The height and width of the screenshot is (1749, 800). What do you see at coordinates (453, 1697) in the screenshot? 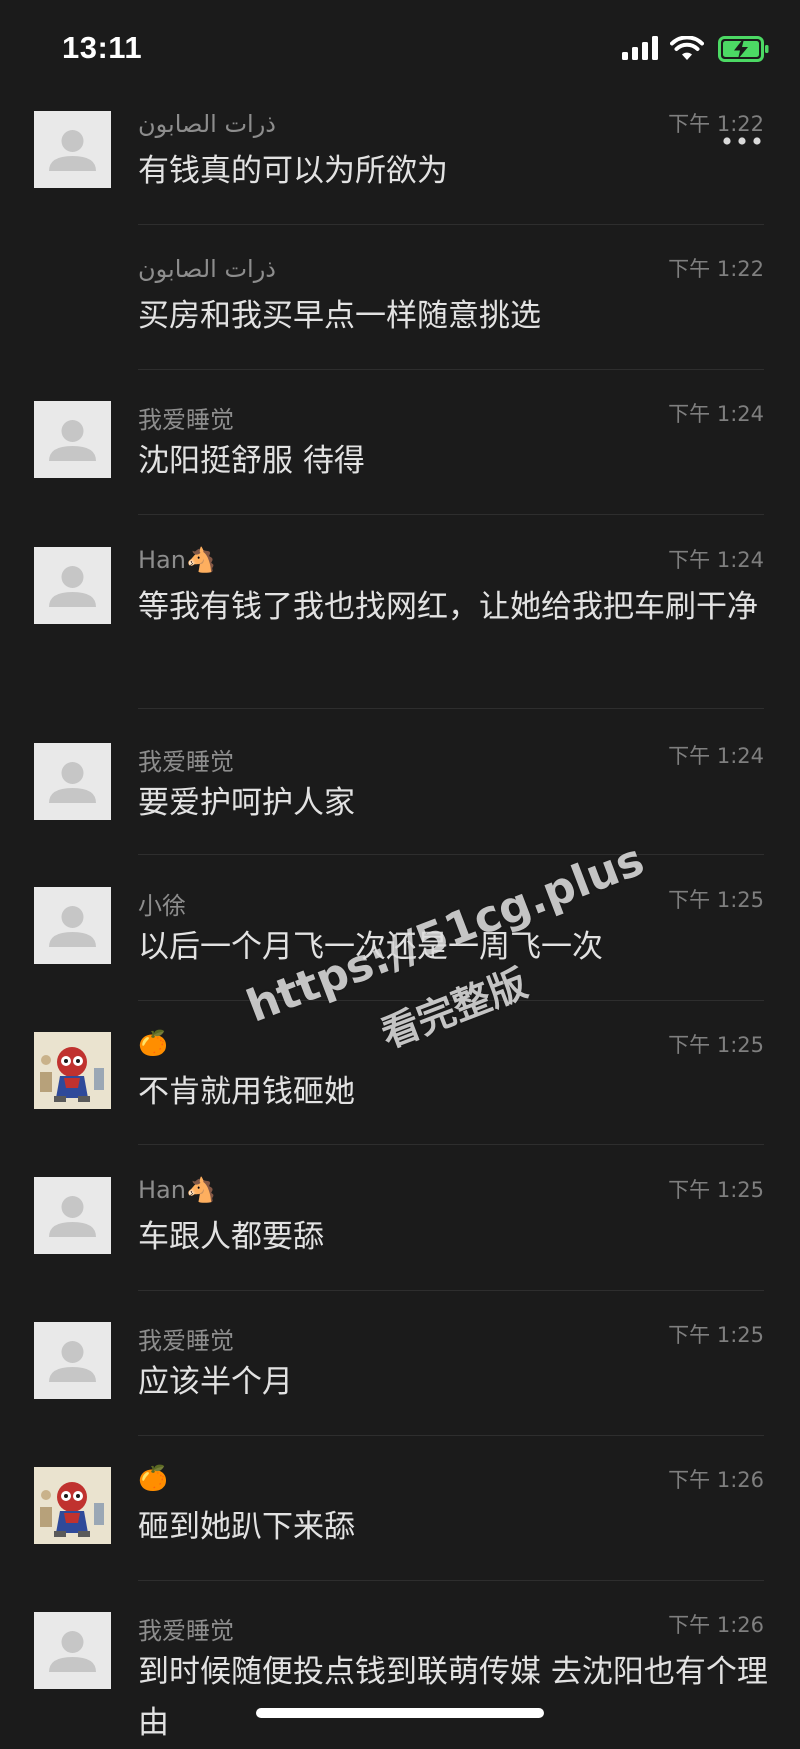
I see `message-text: 到时候随便投点钱到联萌传媒 去沈阳也有个理由` at bounding box center [453, 1697].